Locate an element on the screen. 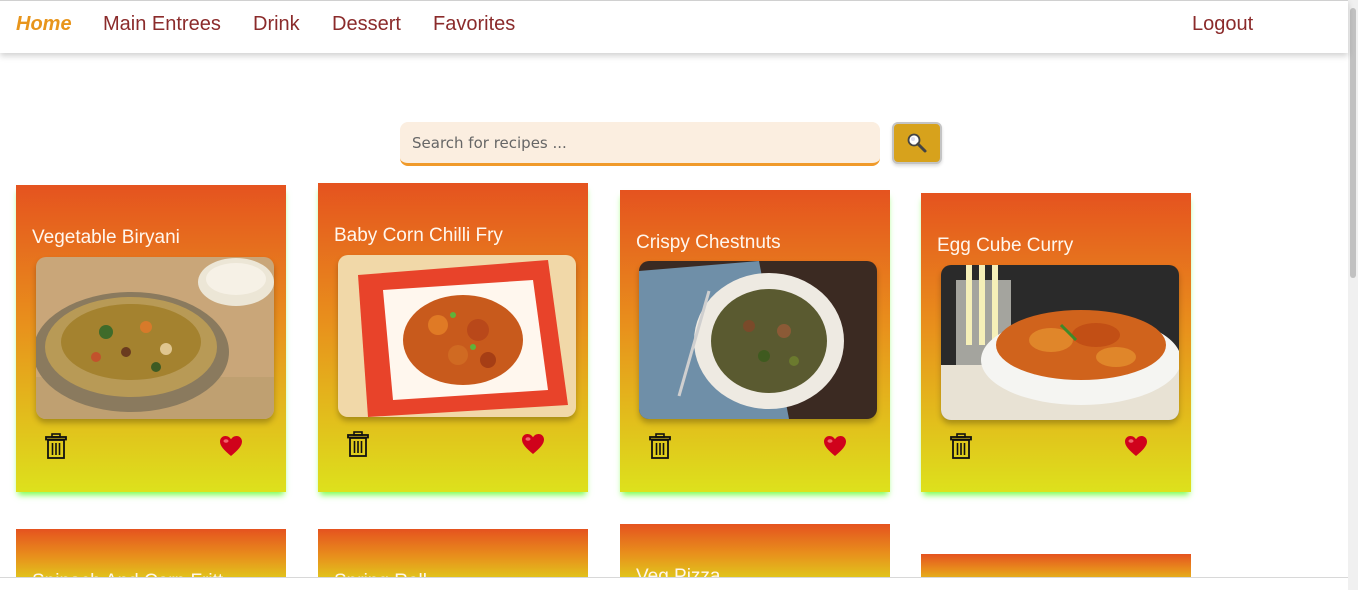  nav-favorites-link: Favorites is located at coordinates (474, 24).